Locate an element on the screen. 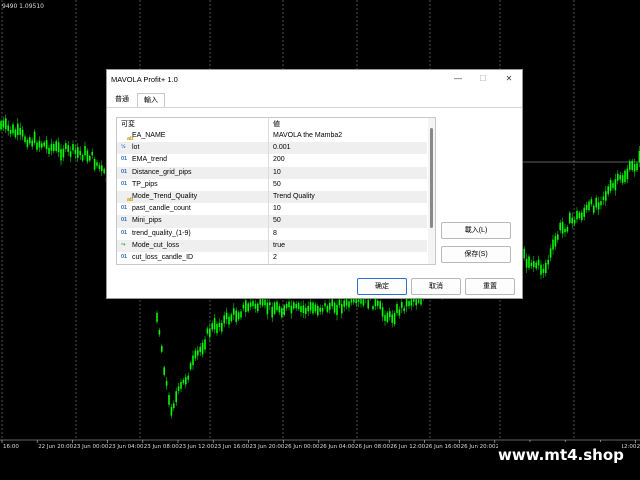 This screenshot has width=640, height=480. grid-row: 01 Distance_grid_pips 10 is located at coordinates (272, 172).